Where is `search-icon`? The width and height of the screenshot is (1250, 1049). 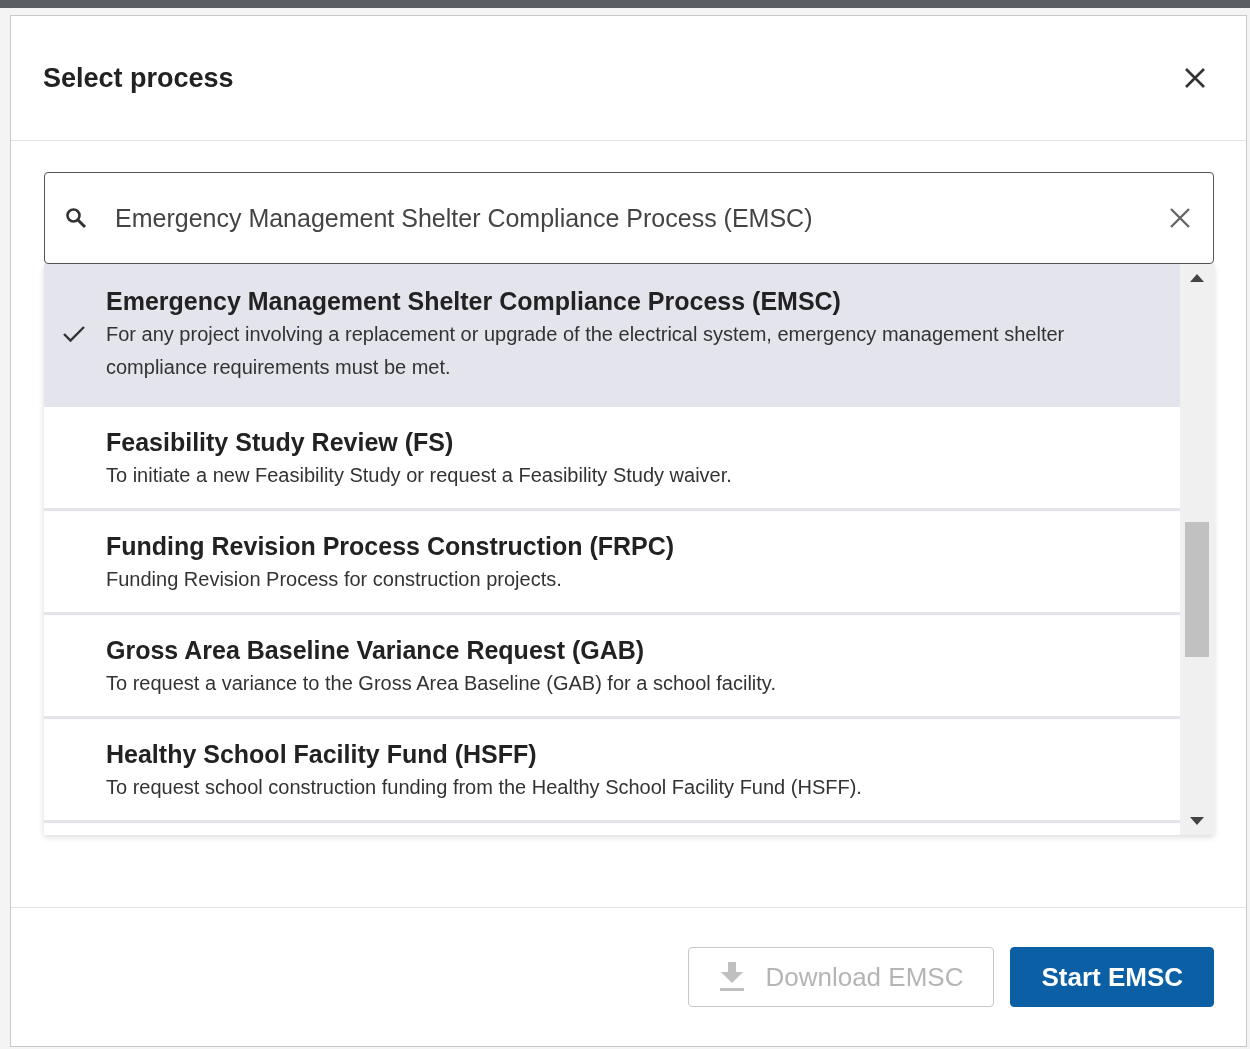 search-icon is located at coordinates (76, 218).